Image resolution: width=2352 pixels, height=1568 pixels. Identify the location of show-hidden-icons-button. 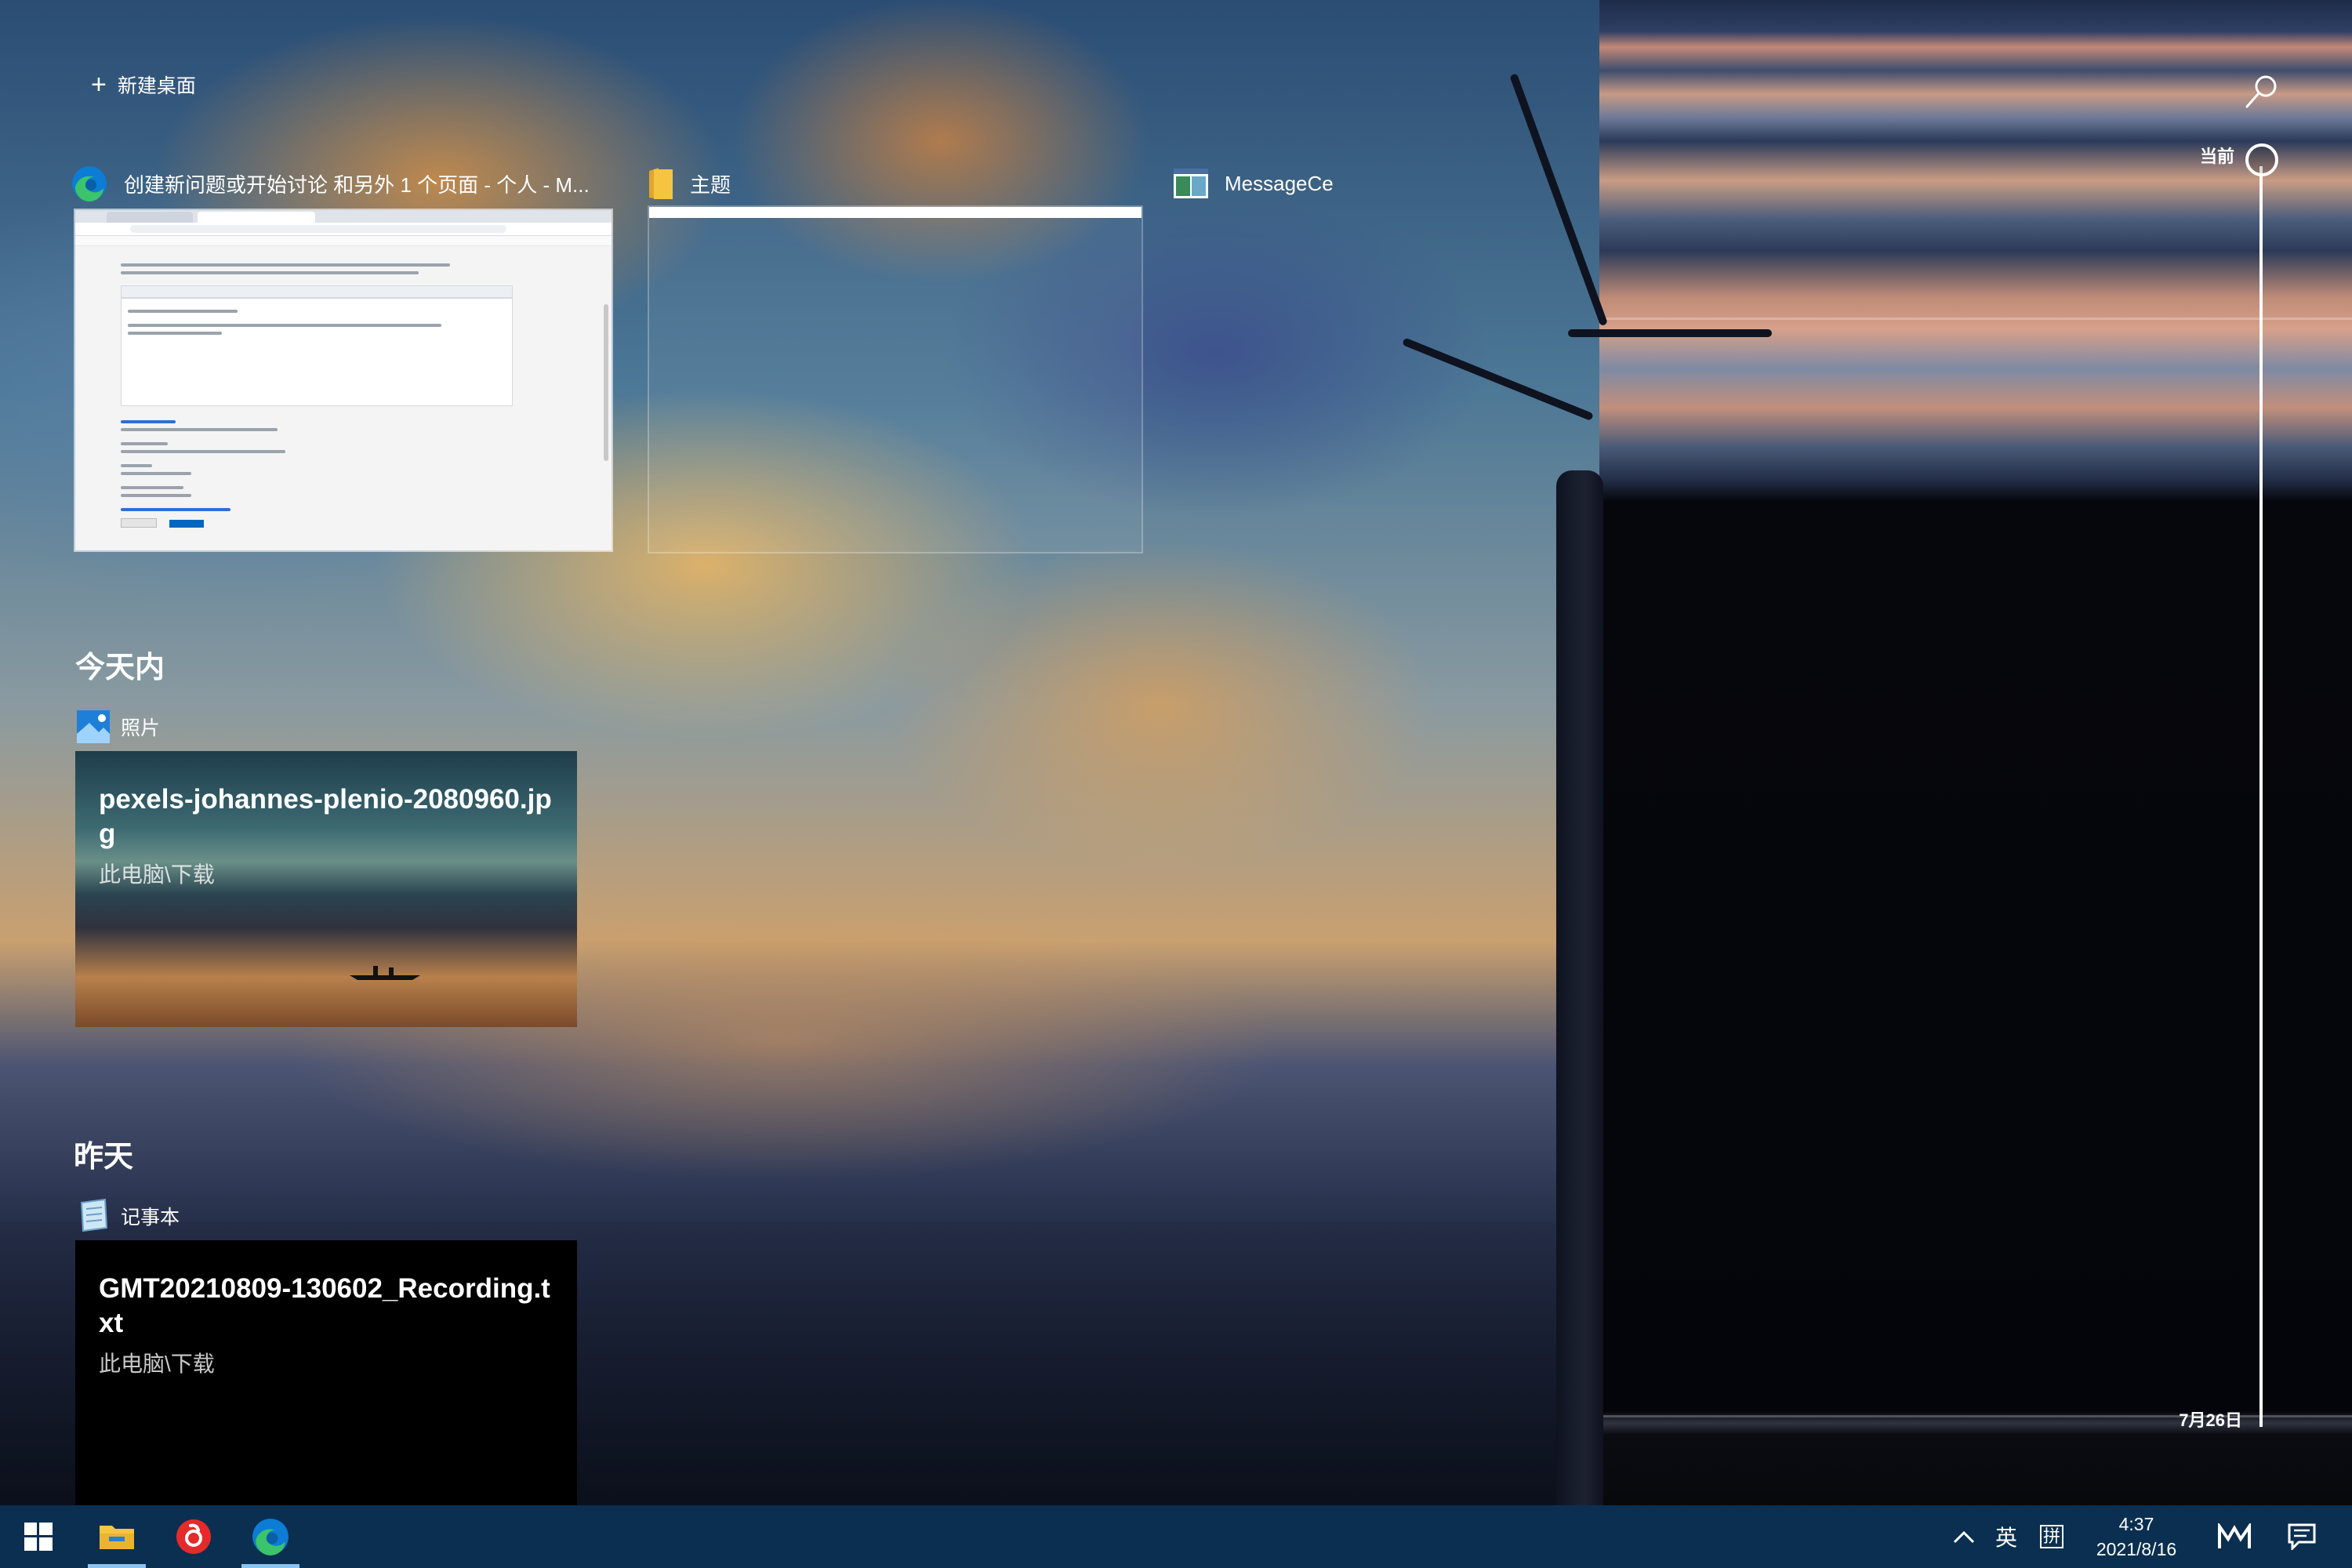
(1964, 1536).